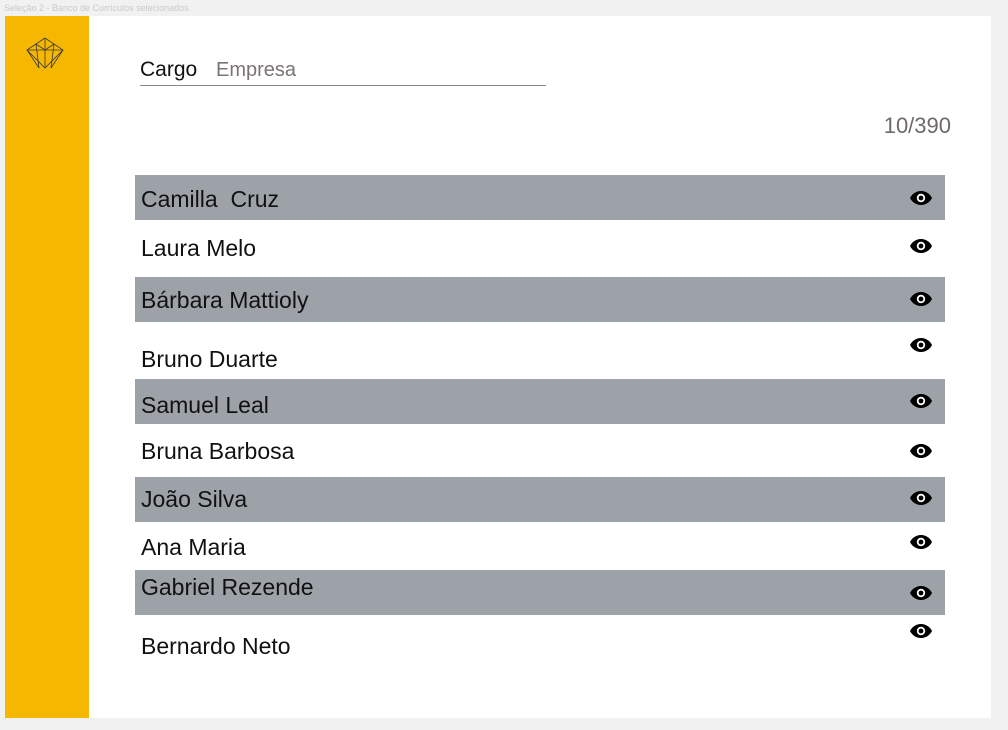  What do you see at coordinates (540, 299) in the screenshot?
I see `candidate-row: Bárbara Mattioly` at bounding box center [540, 299].